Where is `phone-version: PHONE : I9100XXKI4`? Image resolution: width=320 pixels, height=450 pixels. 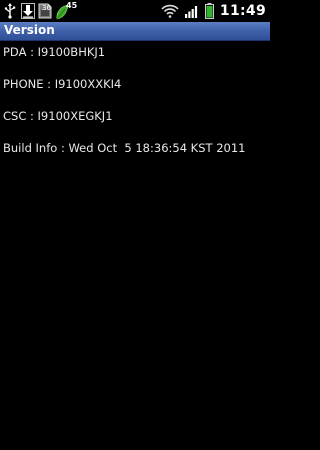
phone-version: PHONE : I9100XXKI4 is located at coordinates (62, 84).